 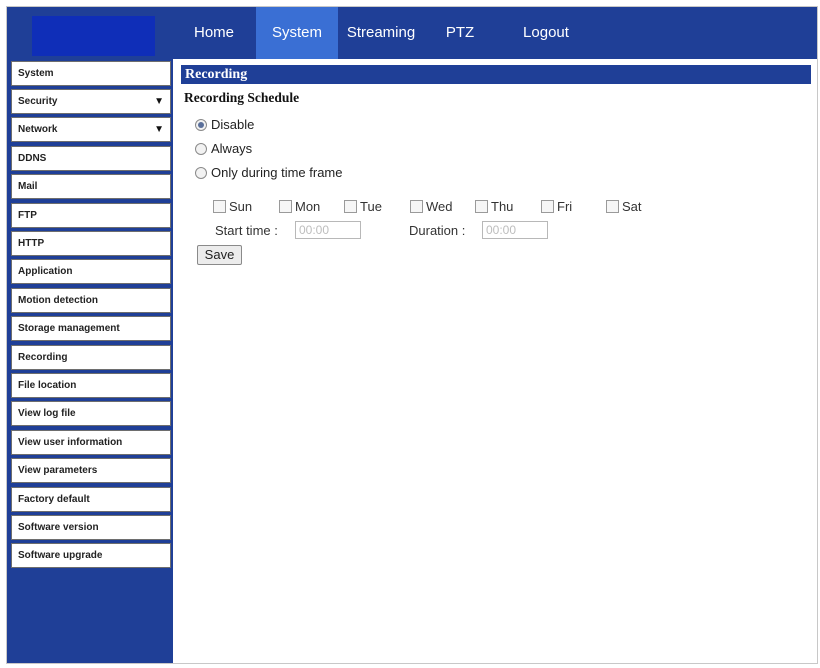 What do you see at coordinates (246, 230) in the screenshot?
I see `start-time-label: Start time :` at bounding box center [246, 230].